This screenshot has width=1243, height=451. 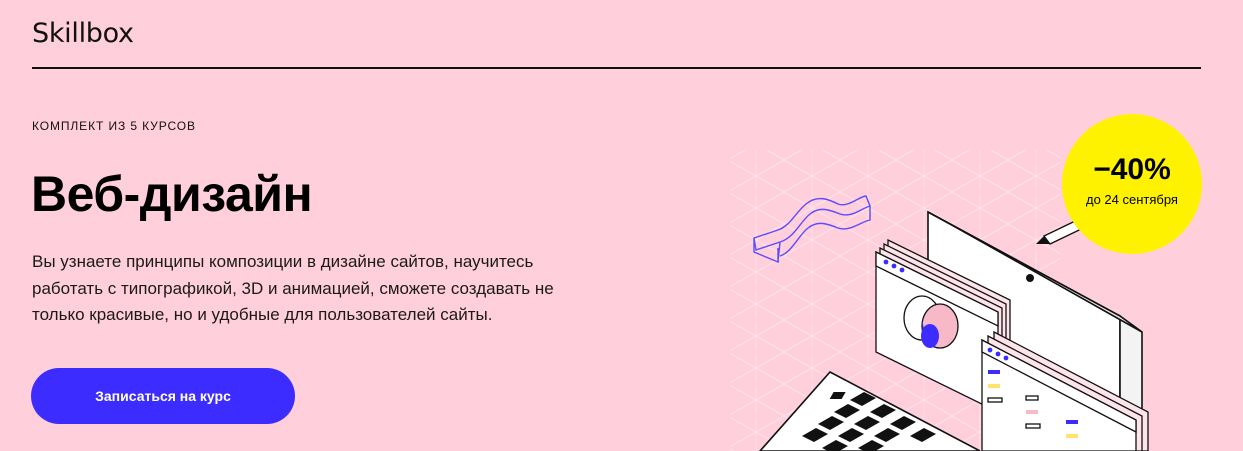 I want to click on page-title: Веб-дизайн, so click(x=172, y=194).